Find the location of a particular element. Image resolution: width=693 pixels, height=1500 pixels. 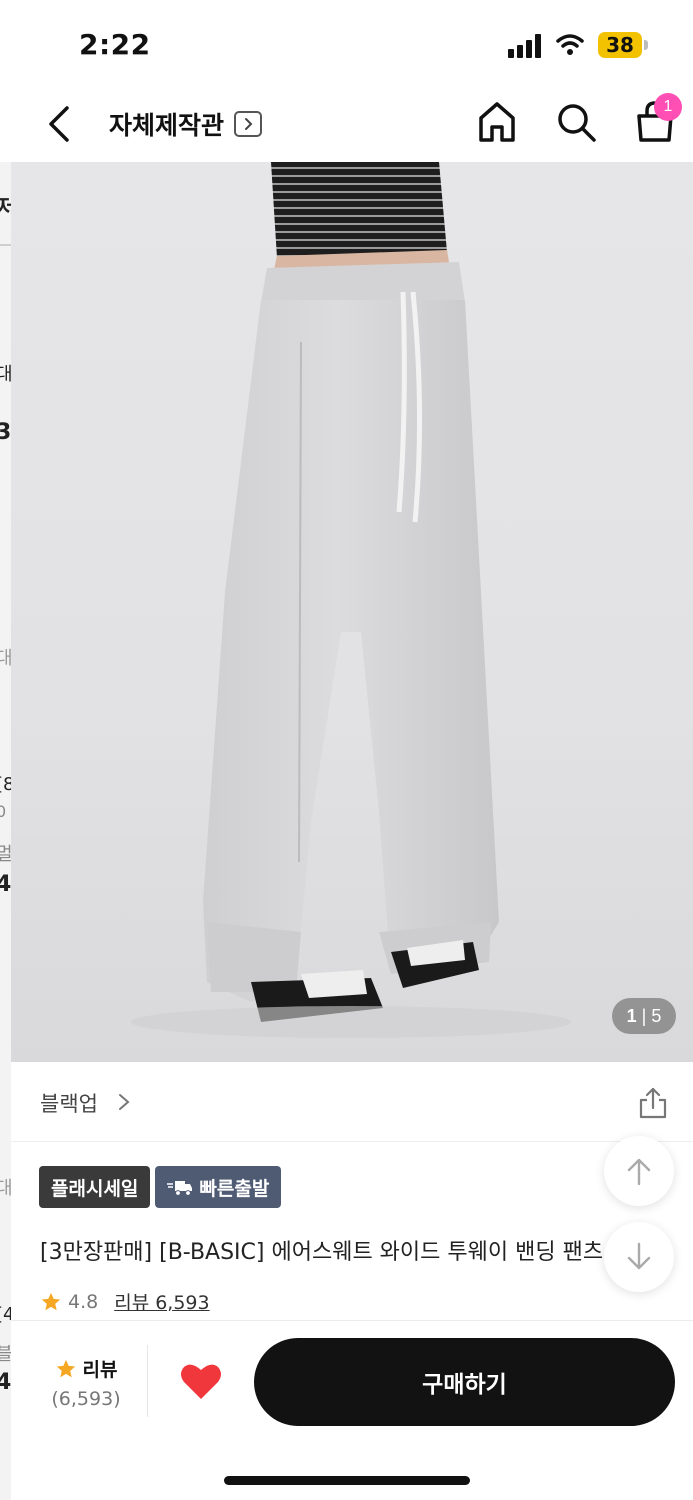

bottom-action-bar: 리뷰 (6,593) 구매하기 is located at coordinates (352, 1410).